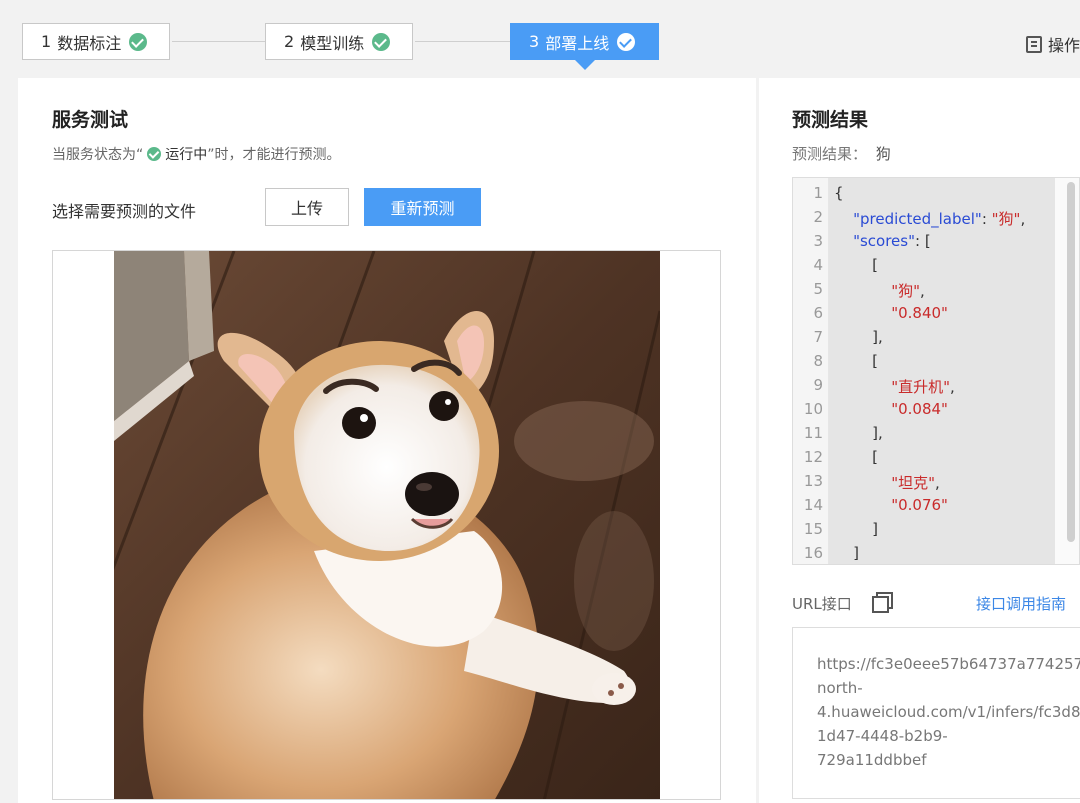 The height and width of the screenshot is (803, 1080). Describe the element at coordinates (818, 337) in the screenshot. I see `line-number: 7` at that location.